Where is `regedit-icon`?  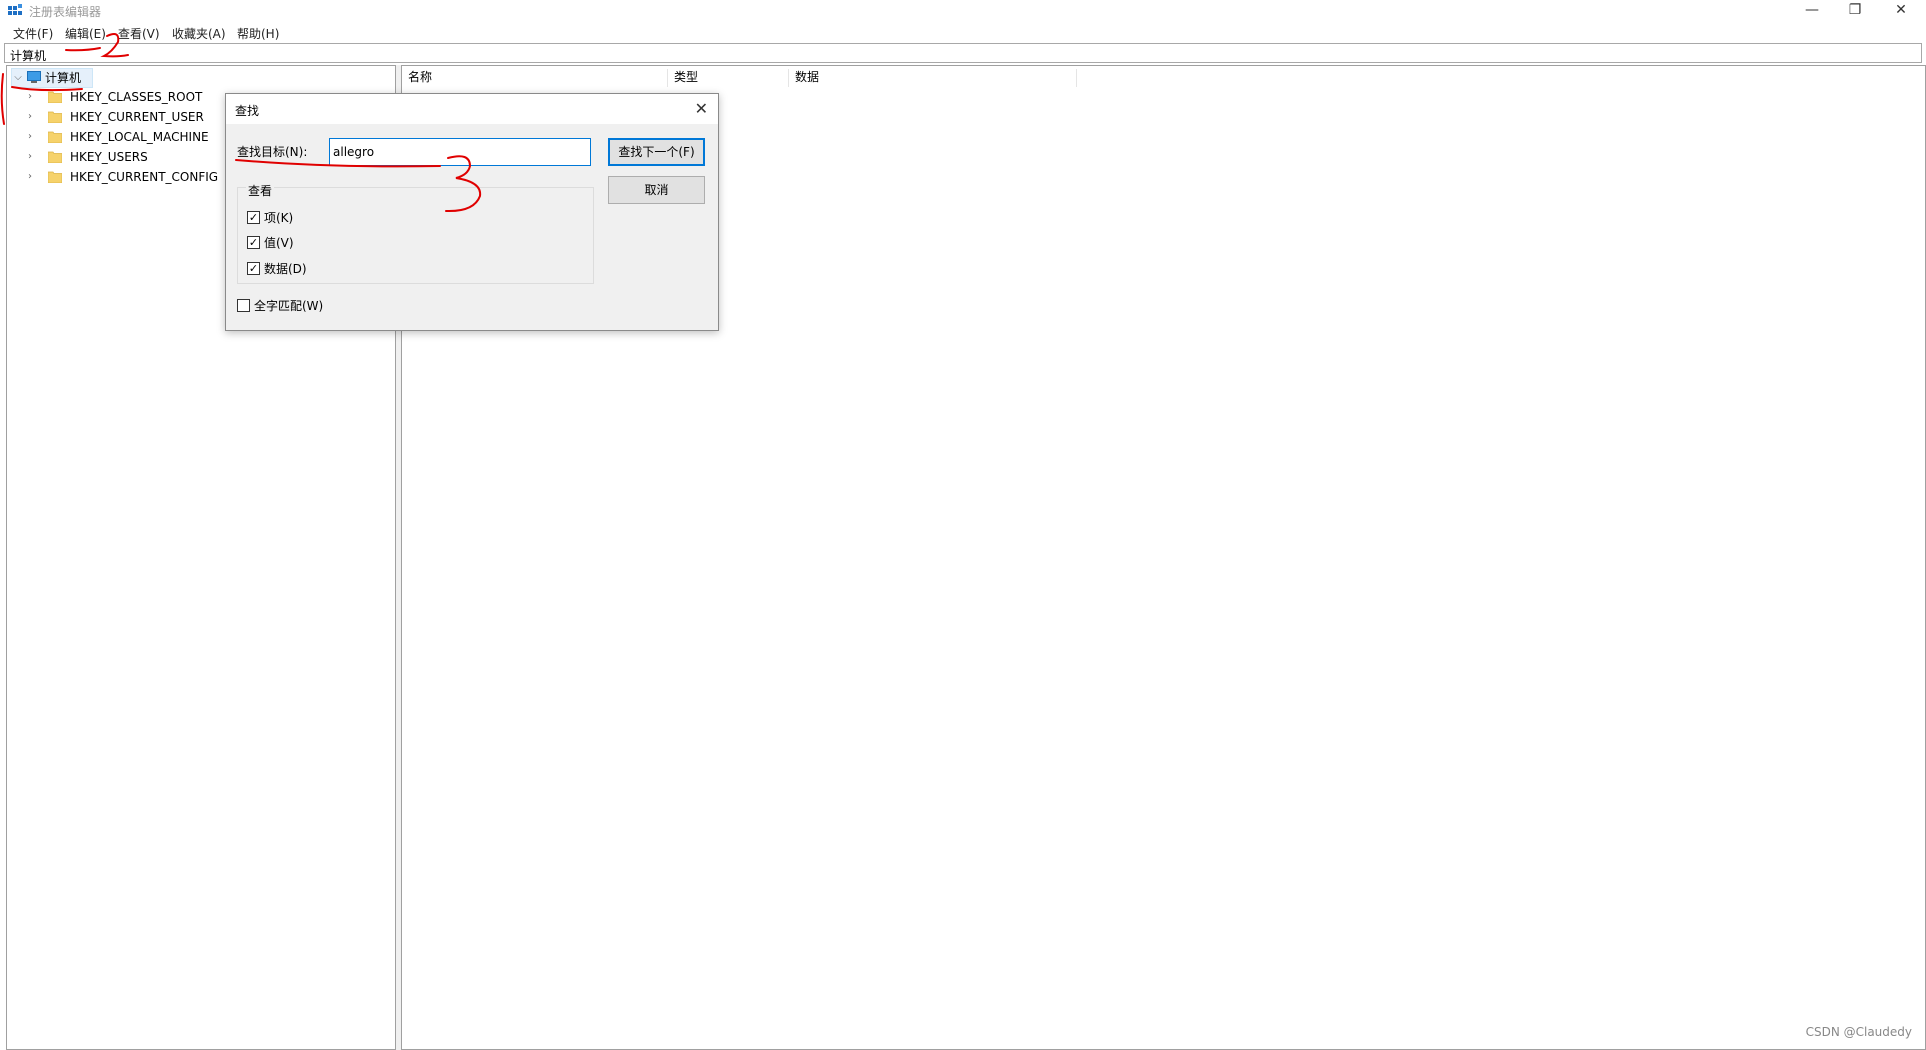 regedit-icon is located at coordinates (15, 9).